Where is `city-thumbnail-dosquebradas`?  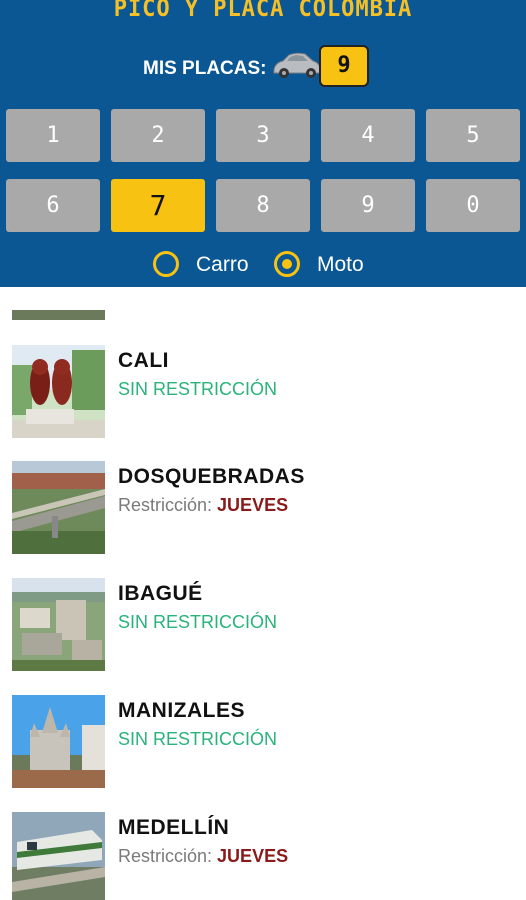
city-thumbnail-dosquebradas is located at coordinates (58, 507).